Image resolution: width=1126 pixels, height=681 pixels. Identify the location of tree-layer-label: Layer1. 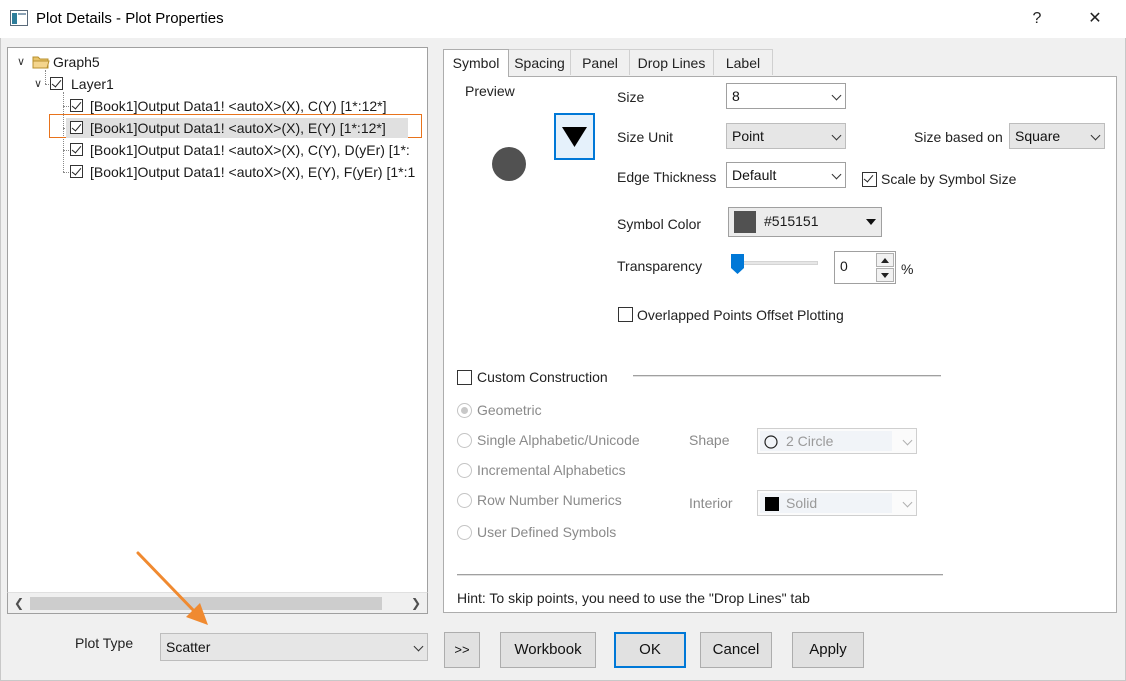
(92, 84).